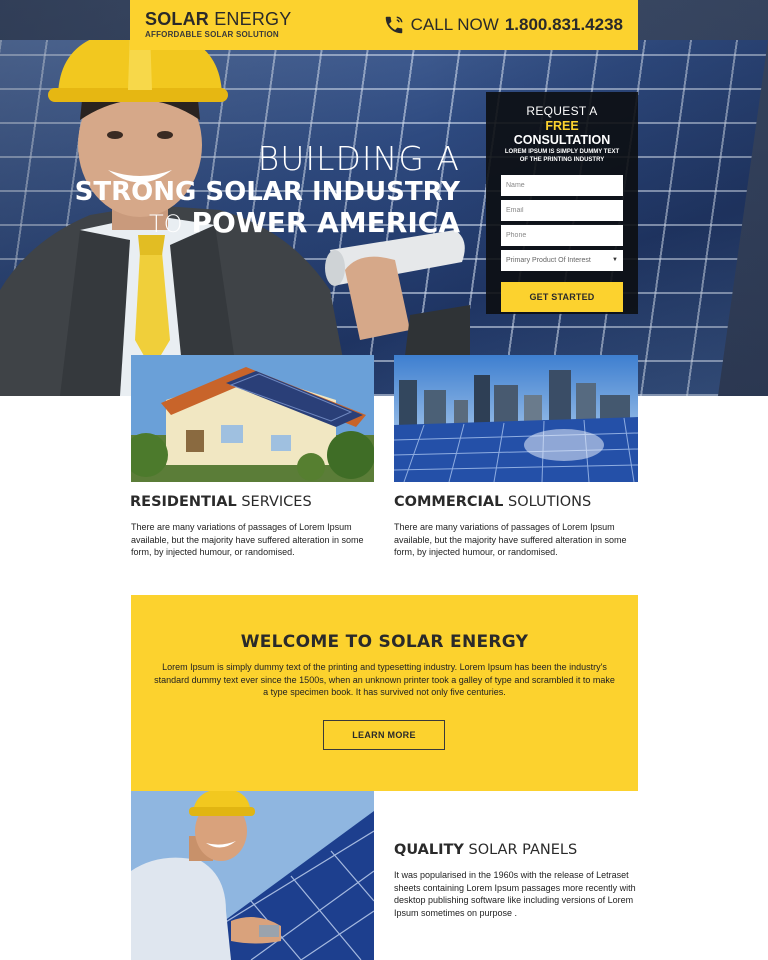  I want to click on form-title-line-2: FREE CONSULTATION, so click(562, 133).